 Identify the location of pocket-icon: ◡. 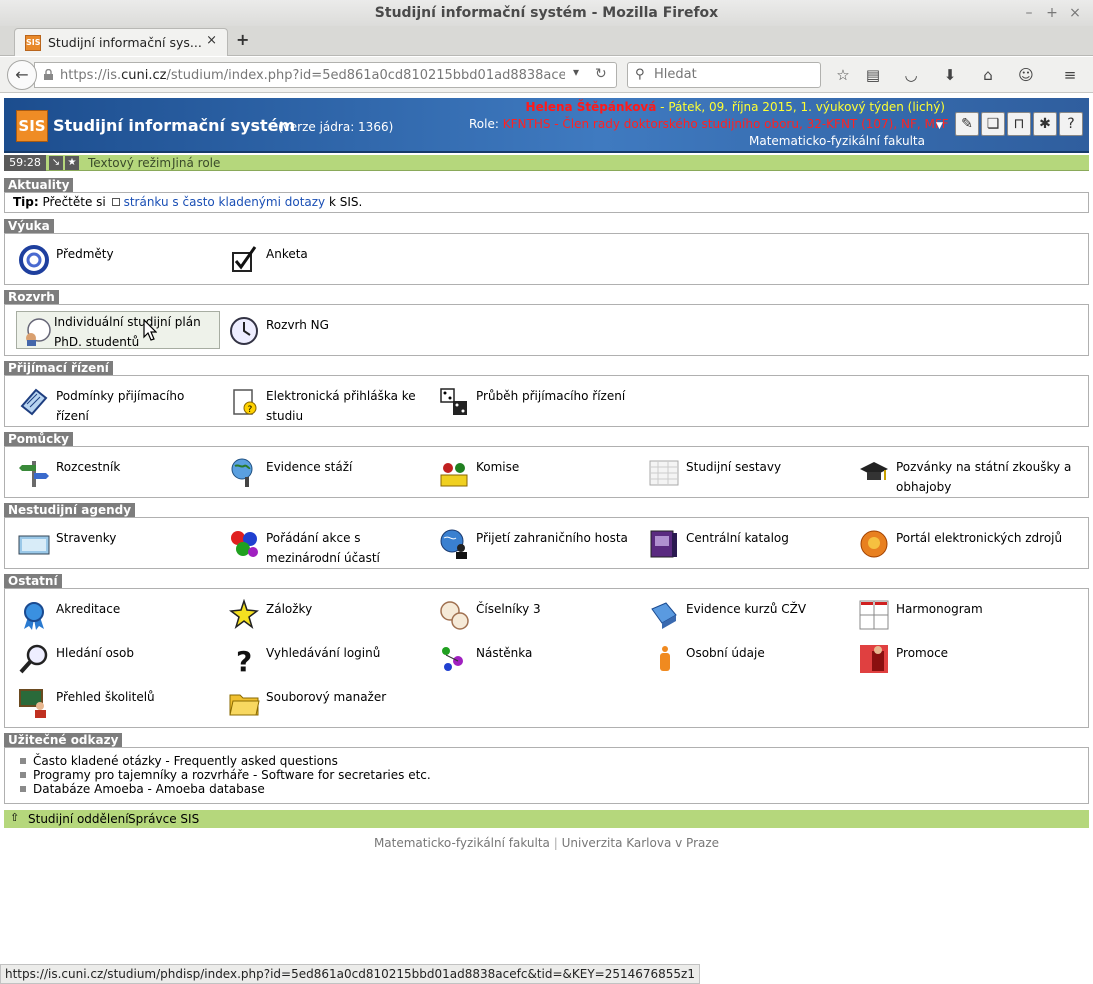
(911, 75).